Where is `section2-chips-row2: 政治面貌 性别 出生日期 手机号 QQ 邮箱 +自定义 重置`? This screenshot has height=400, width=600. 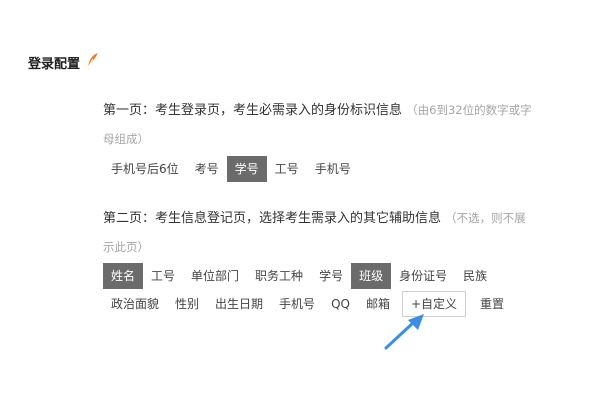
section2-chips-row2: 政治面貌 性别 出生日期 手机号 QQ 邮箱 +自定义 重置 is located at coordinates (338, 304).